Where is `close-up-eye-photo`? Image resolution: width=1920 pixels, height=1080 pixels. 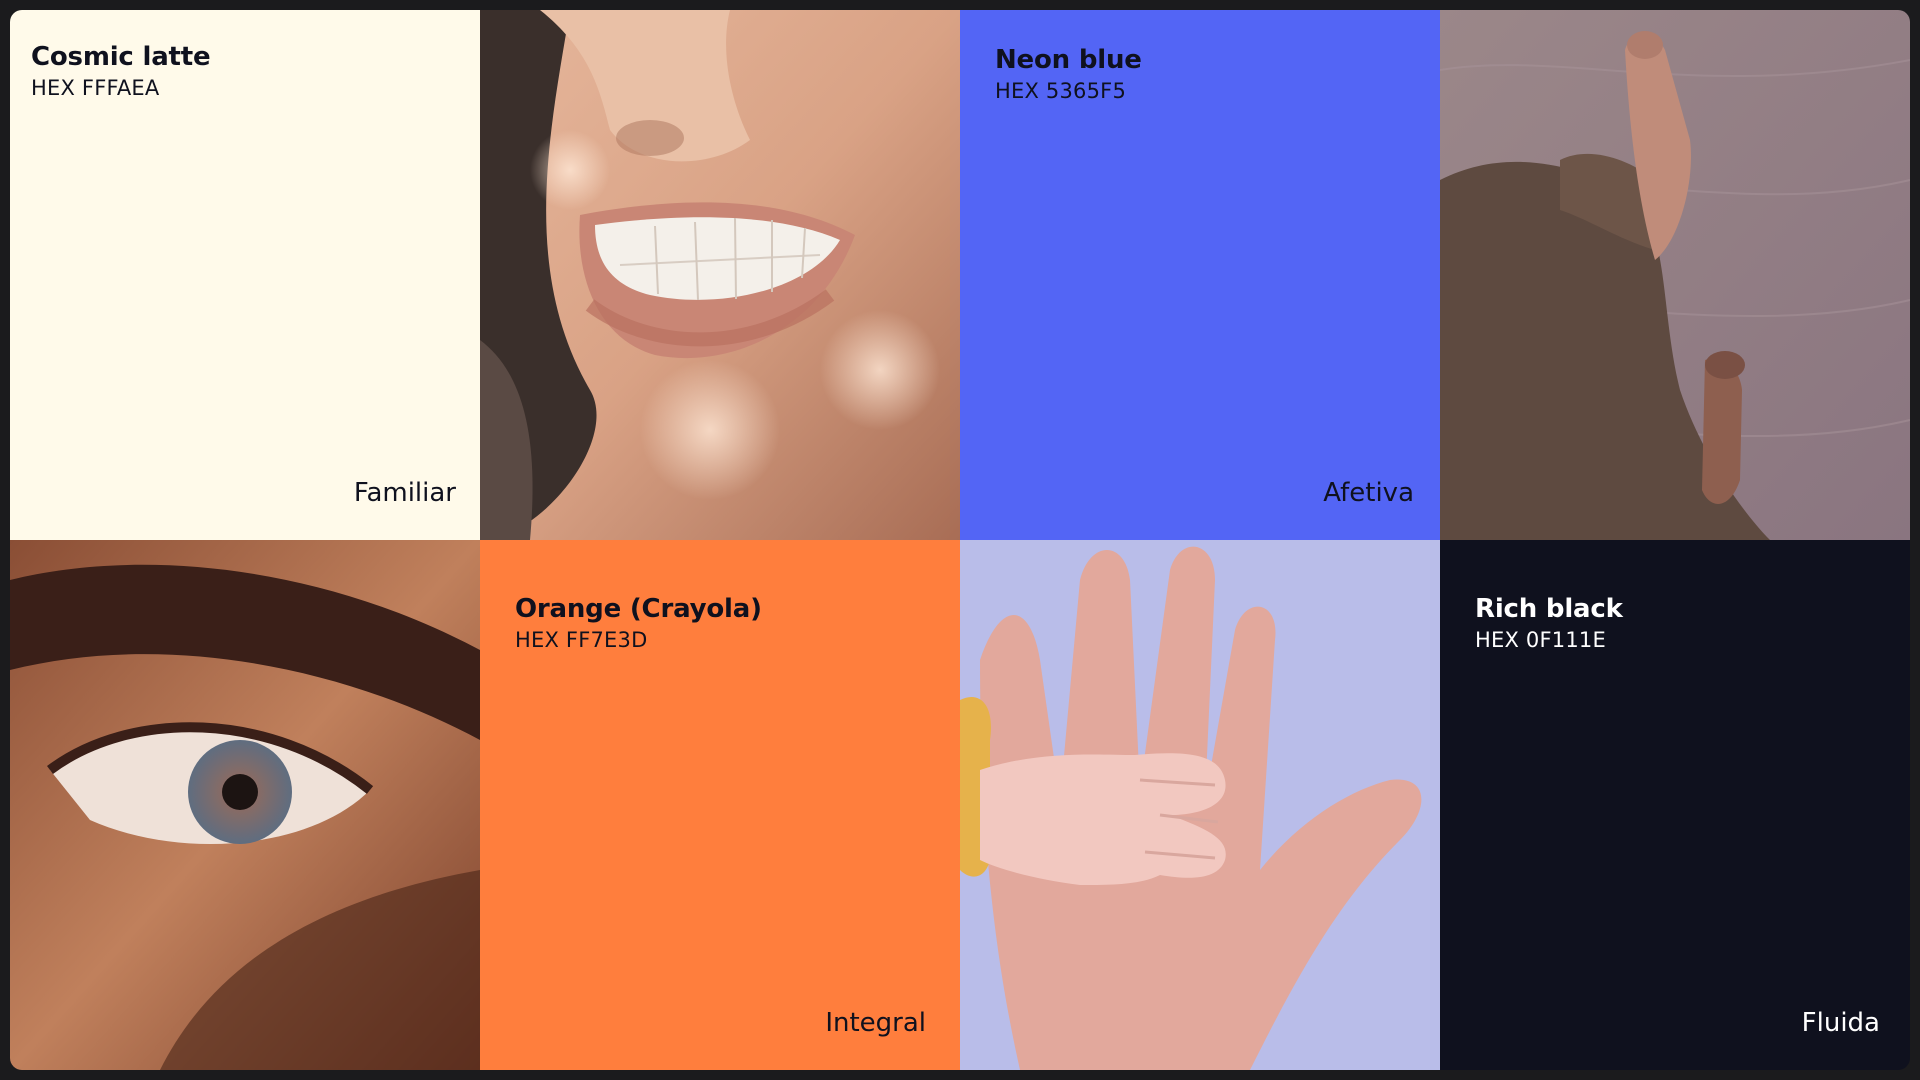
close-up-eye-photo is located at coordinates (245, 805).